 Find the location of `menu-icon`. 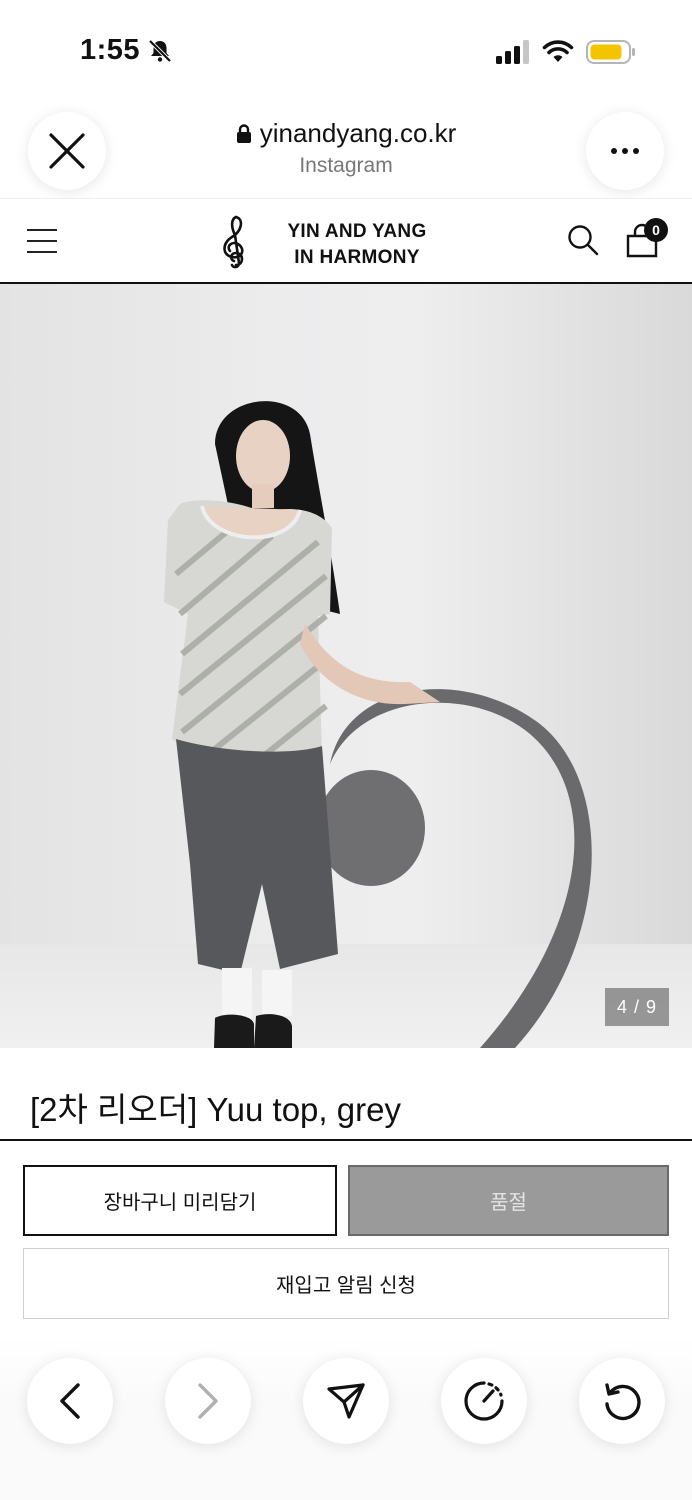

menu-icon is located at coordinates (42, 241).